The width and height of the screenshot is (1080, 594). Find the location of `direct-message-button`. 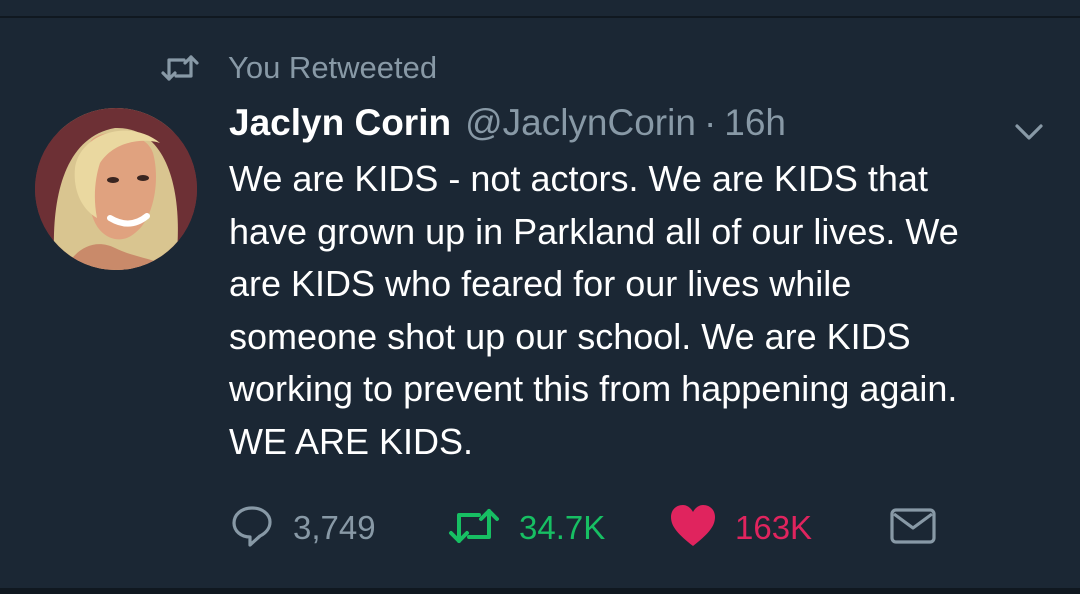

direct-message-button is located at coordinates (913, 528).